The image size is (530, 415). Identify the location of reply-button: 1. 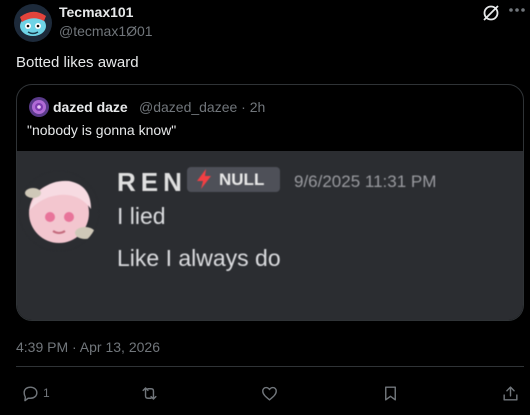
(35, 393).